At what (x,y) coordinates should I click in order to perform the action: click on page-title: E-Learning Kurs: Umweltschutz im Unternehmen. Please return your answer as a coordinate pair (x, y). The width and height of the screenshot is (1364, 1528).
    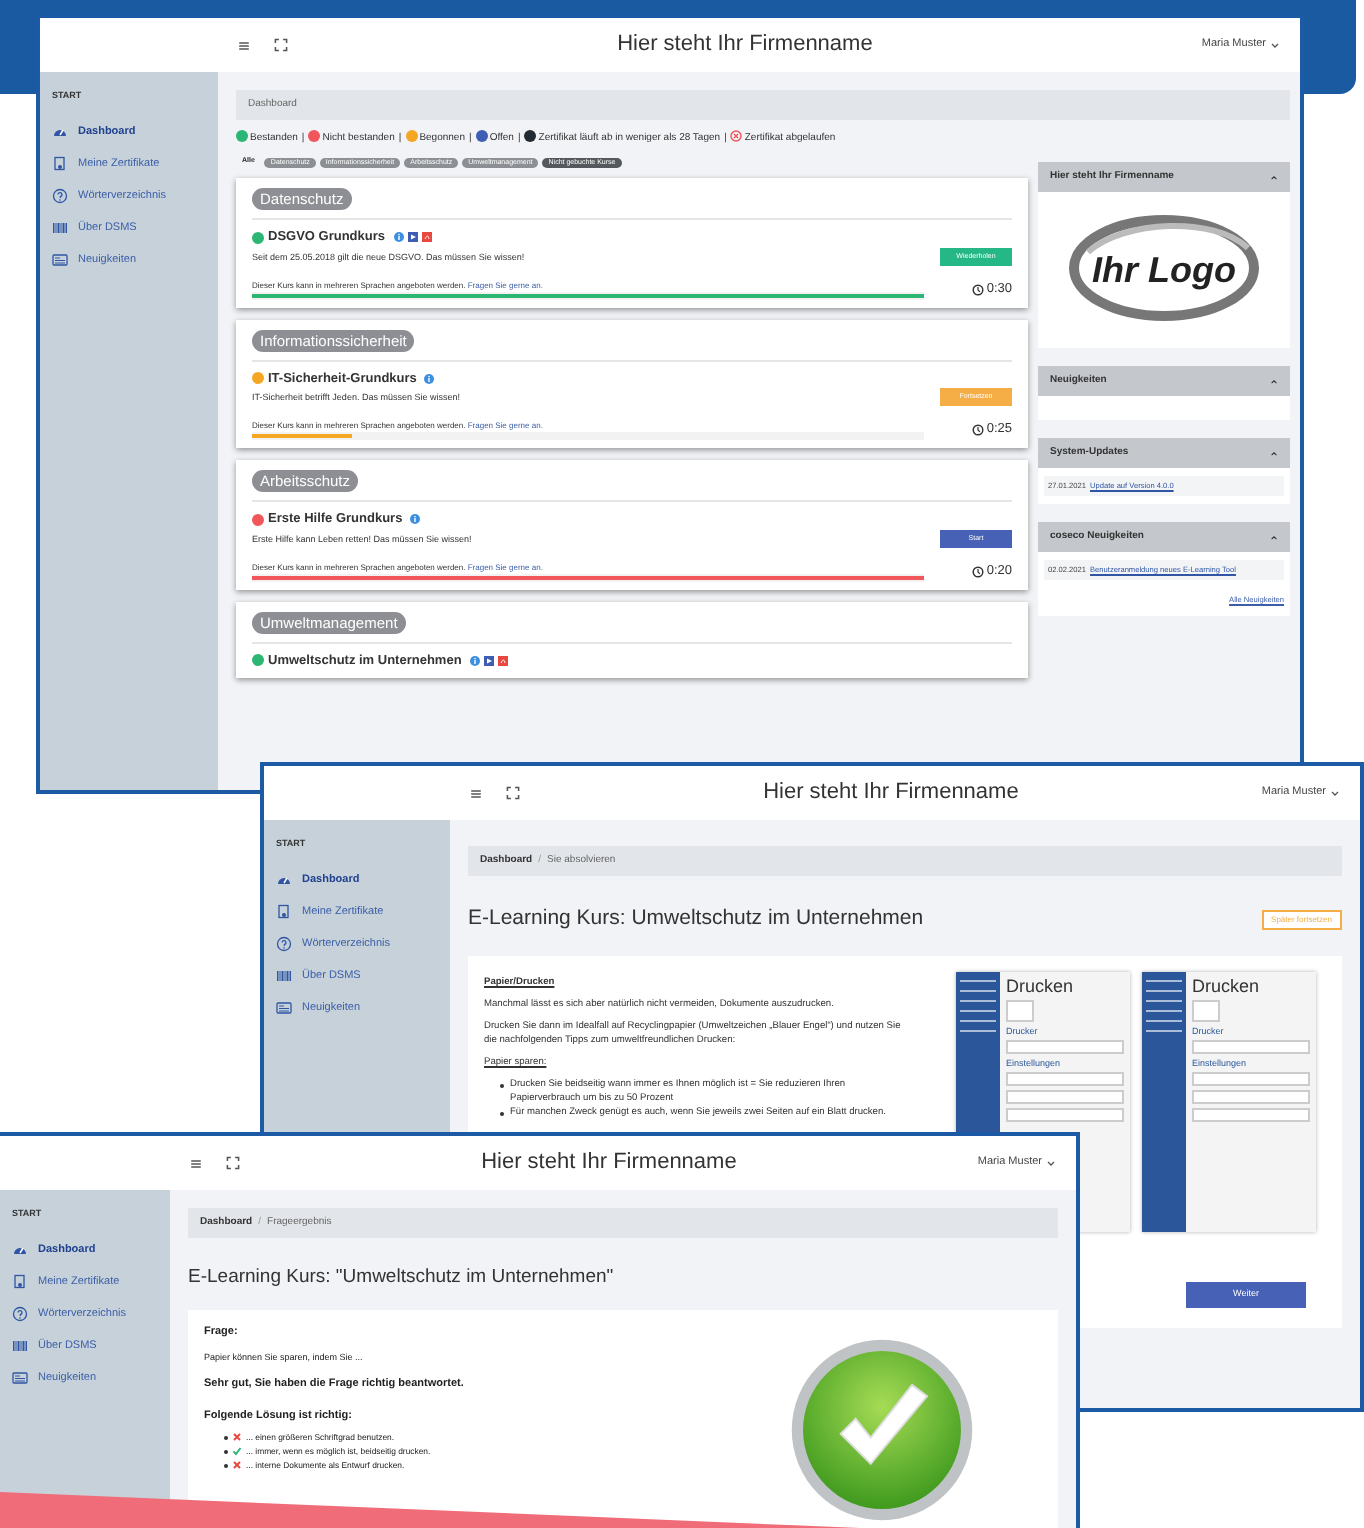
    Looking at the image, I should click on (696, 919).